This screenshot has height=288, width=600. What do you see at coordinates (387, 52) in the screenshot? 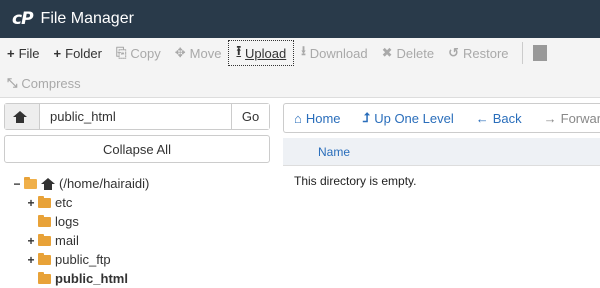
I see `delete-icon: ✖` at bounding box center [387, 52].